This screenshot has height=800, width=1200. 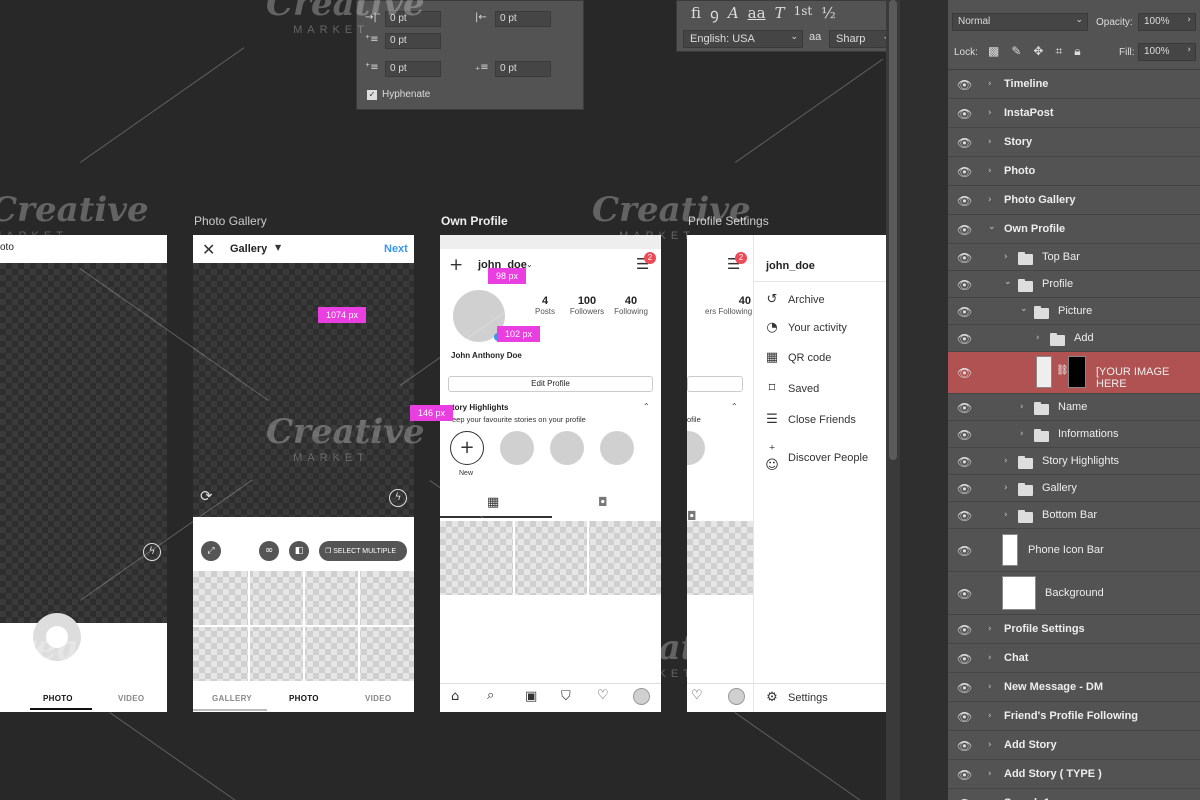 I want to click on lock-all-icon: 🔒︎, so click(x=1077, y=51).